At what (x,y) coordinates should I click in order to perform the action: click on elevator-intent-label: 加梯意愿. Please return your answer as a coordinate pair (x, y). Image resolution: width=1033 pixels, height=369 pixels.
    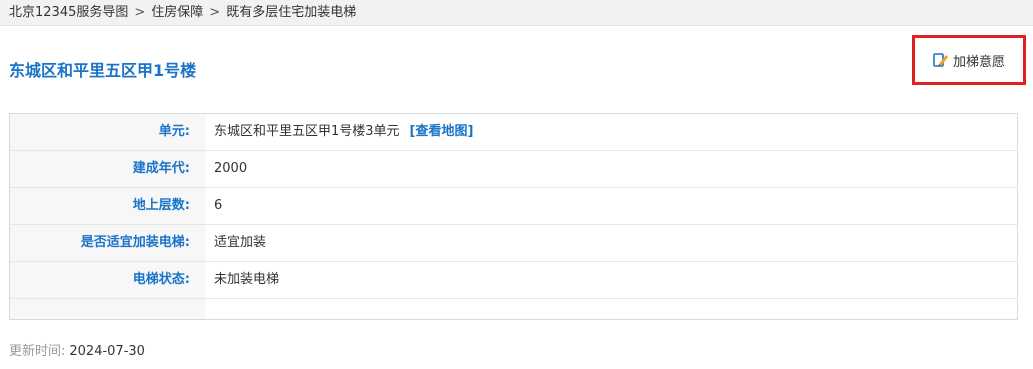
    Looking at the image, I should click on (979, 62).